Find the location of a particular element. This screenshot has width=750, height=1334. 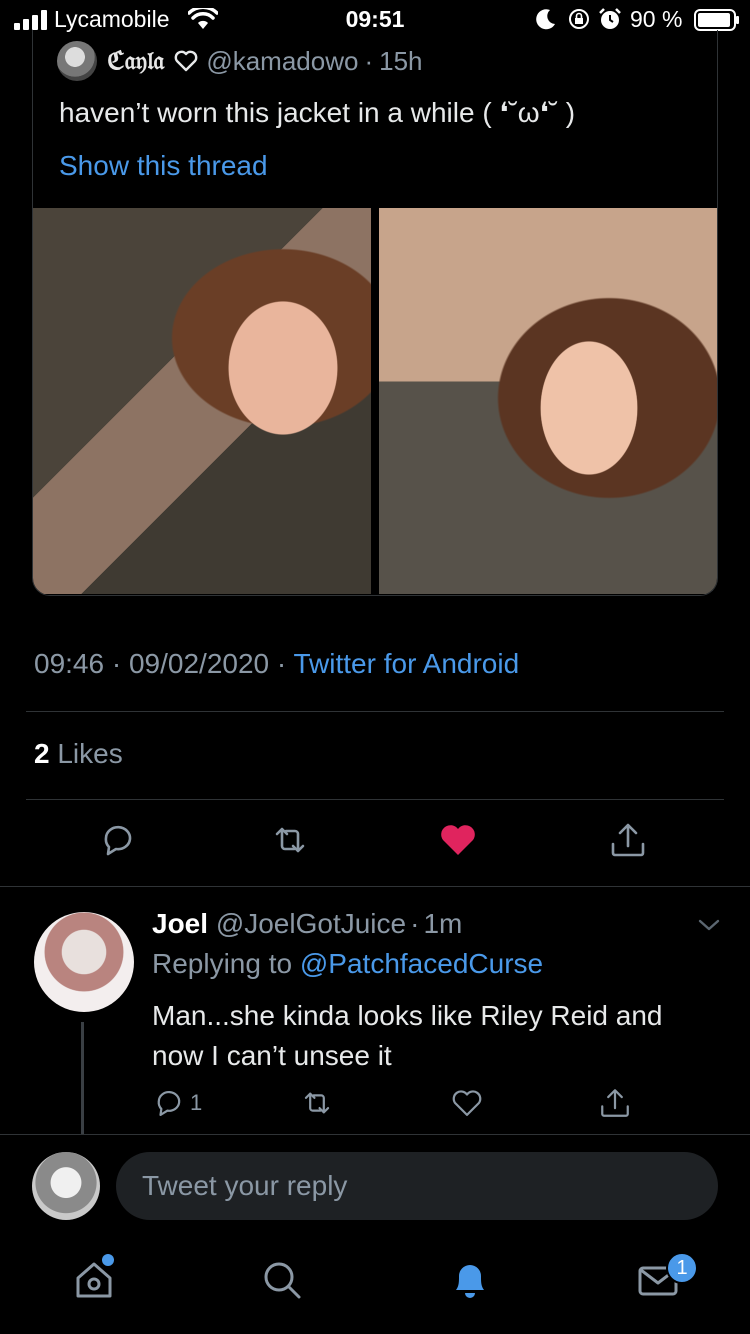

tweet-source-link: Twitter for Android is located at coordinates (407, 663).